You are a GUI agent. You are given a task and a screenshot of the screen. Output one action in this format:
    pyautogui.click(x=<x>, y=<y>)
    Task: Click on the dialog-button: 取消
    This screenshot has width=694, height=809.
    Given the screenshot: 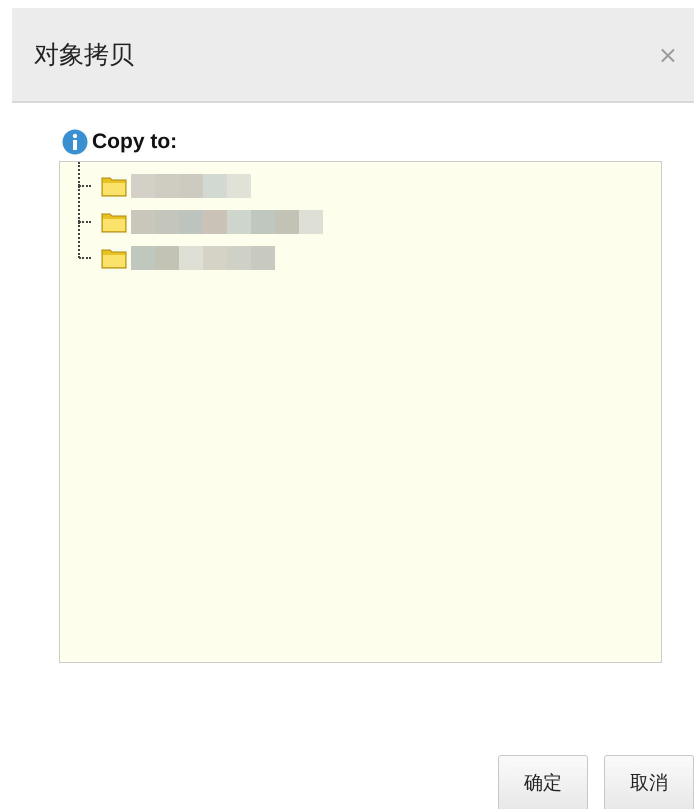 What is the action you would take?
    pyautogui.click(x=649, y=782)
    